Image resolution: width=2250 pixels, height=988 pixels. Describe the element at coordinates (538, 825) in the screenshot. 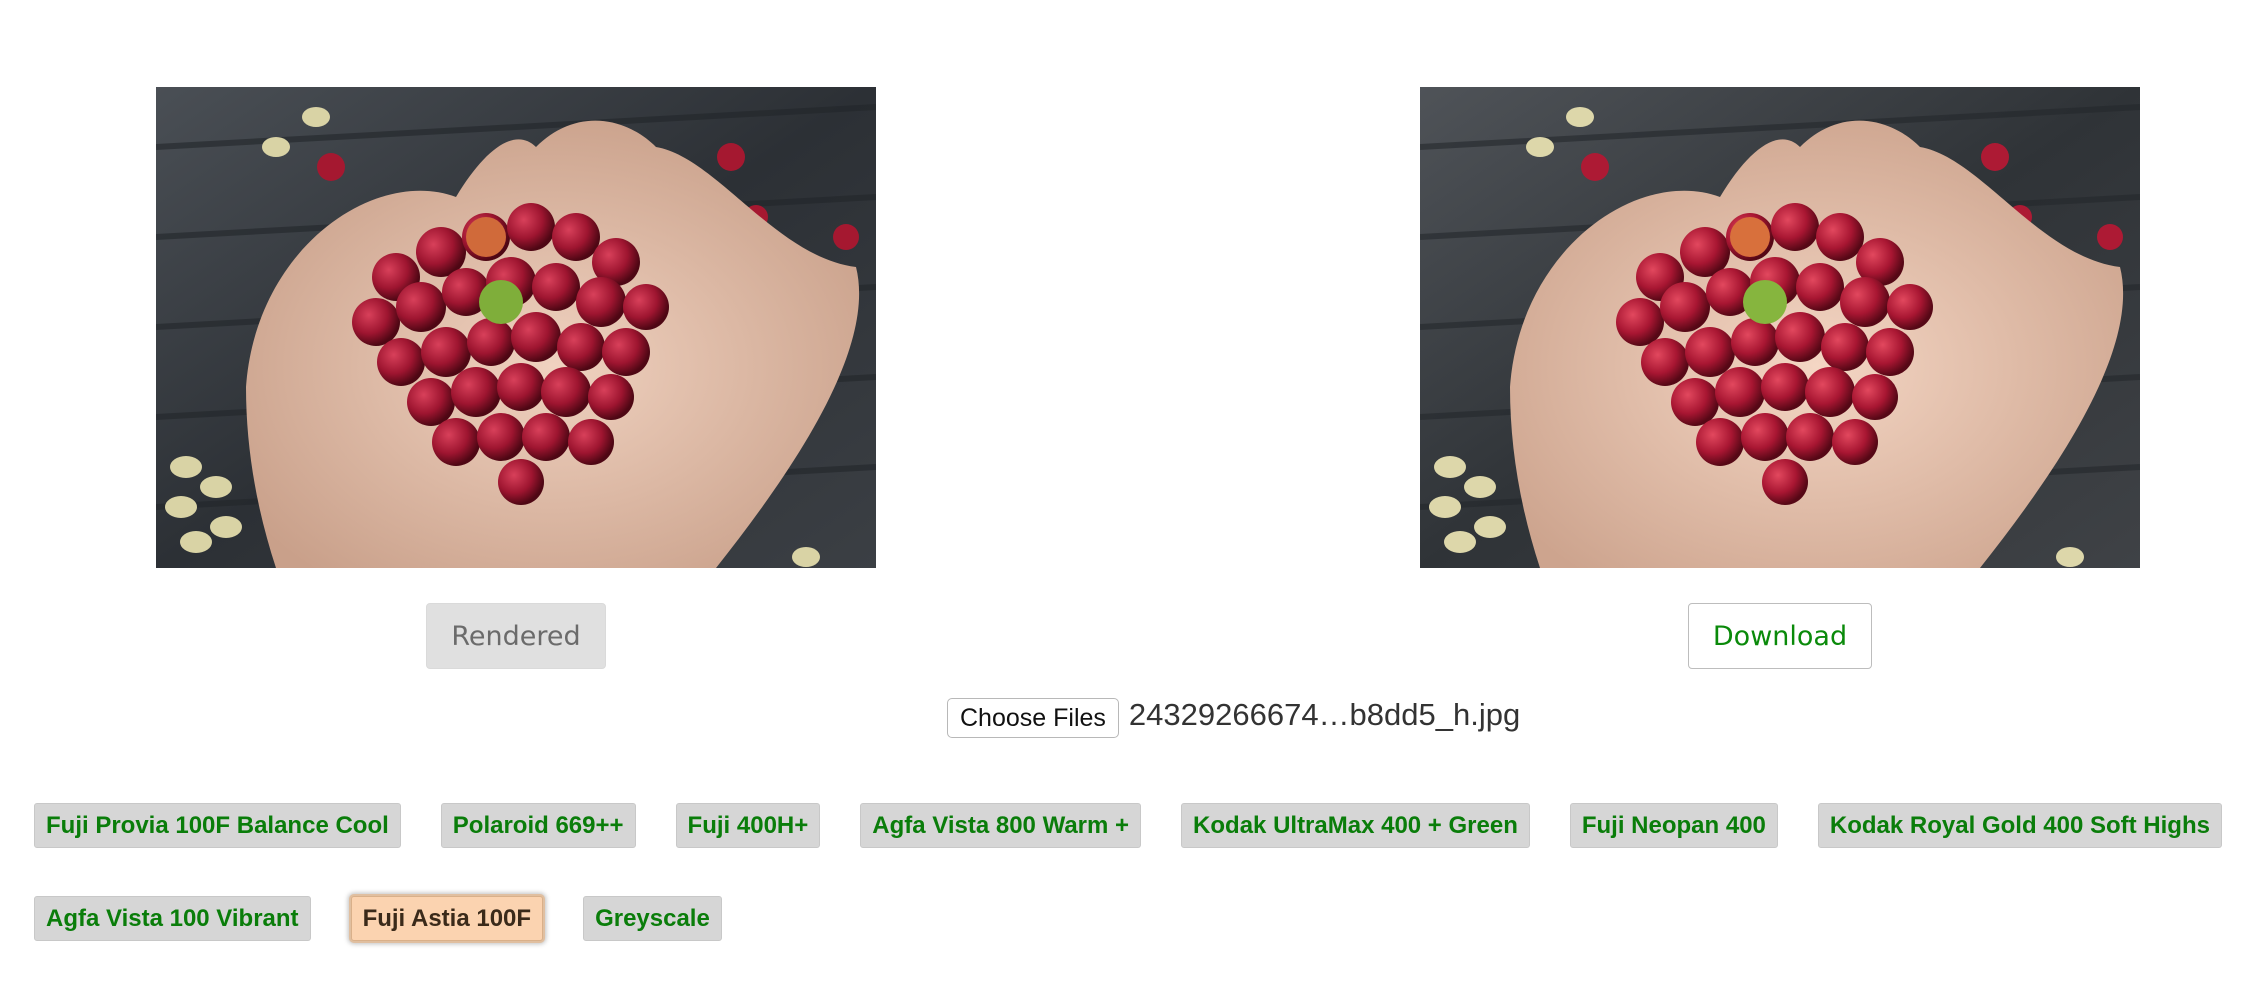

I see `filter-button: Polaroid 669++` at that location.